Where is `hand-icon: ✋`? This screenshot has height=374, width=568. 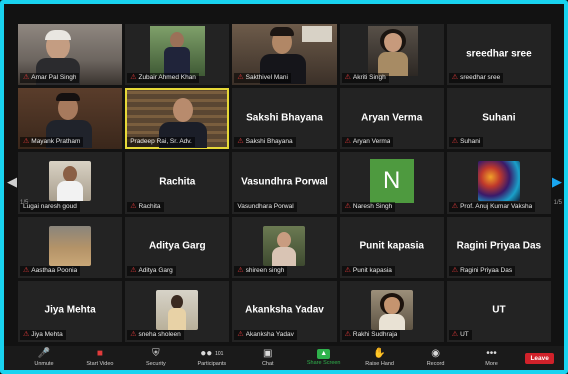 hand-icon: ✋ is located at coordinates (379, 353).